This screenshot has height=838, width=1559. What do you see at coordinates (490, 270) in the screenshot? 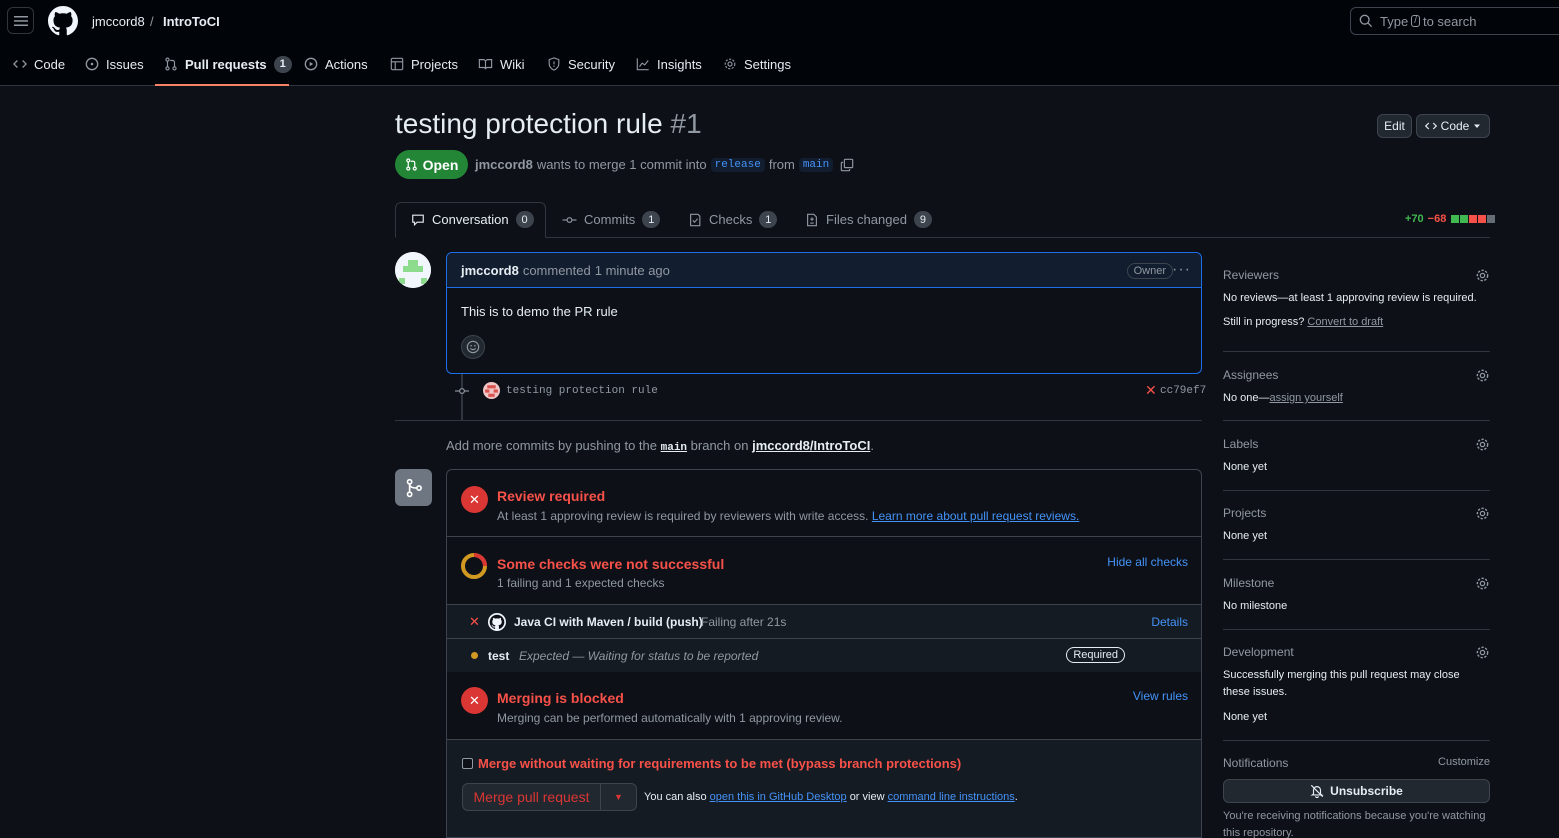
I see `comment-author: jmccord8` at bounding box center [490, 270].